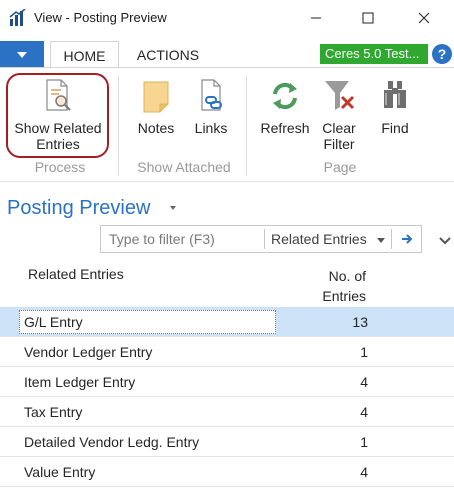  What do you see at coordinates (316, 18) in the screenshot?
I see `minimize-icon` at bounding box center [316, 18].